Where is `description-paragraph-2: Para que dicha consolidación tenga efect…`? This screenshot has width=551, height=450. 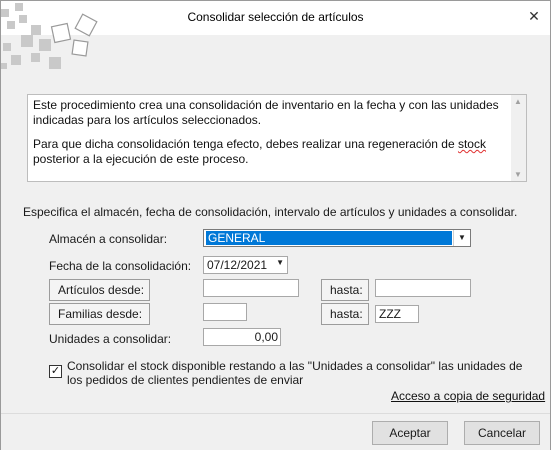
description-paragraph-2: Para que dicha consolidación tenga efect… is located at coordinates (268, 152).